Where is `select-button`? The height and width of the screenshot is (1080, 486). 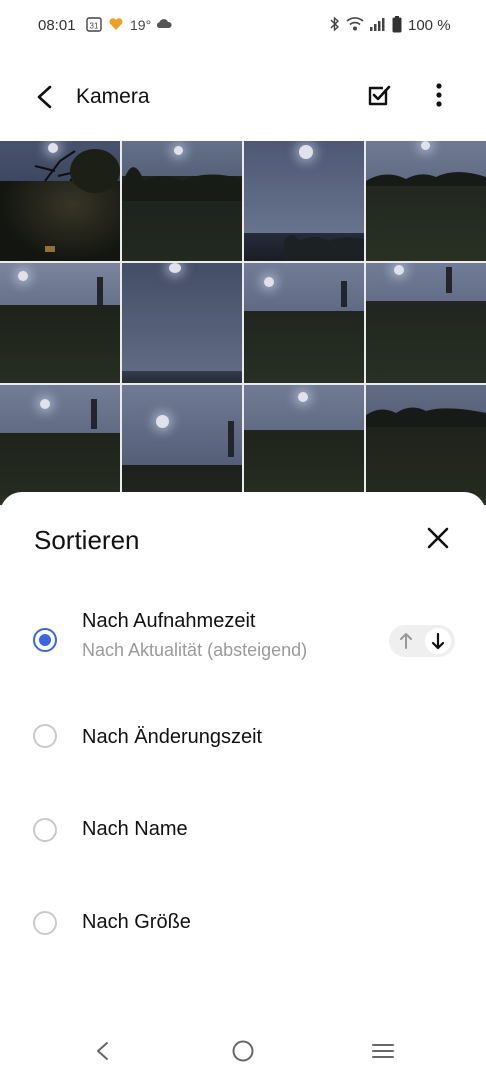 select-button is located at coordinates (379, 95).